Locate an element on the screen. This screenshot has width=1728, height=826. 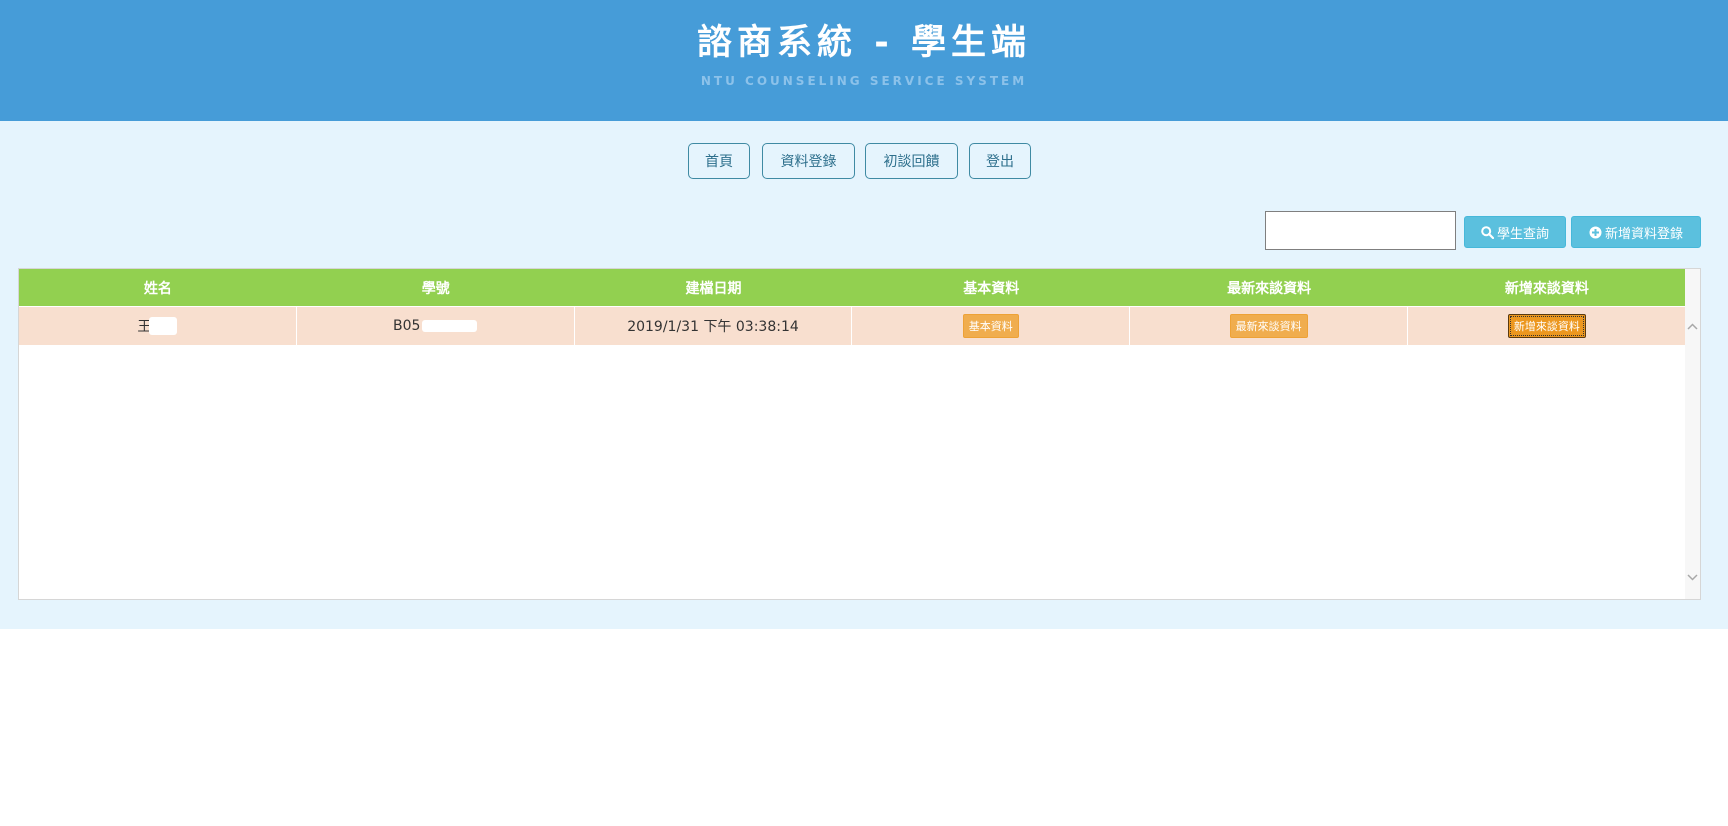
nav-data-entry-button: 資料登錄 is located at coordinates (808, 161).